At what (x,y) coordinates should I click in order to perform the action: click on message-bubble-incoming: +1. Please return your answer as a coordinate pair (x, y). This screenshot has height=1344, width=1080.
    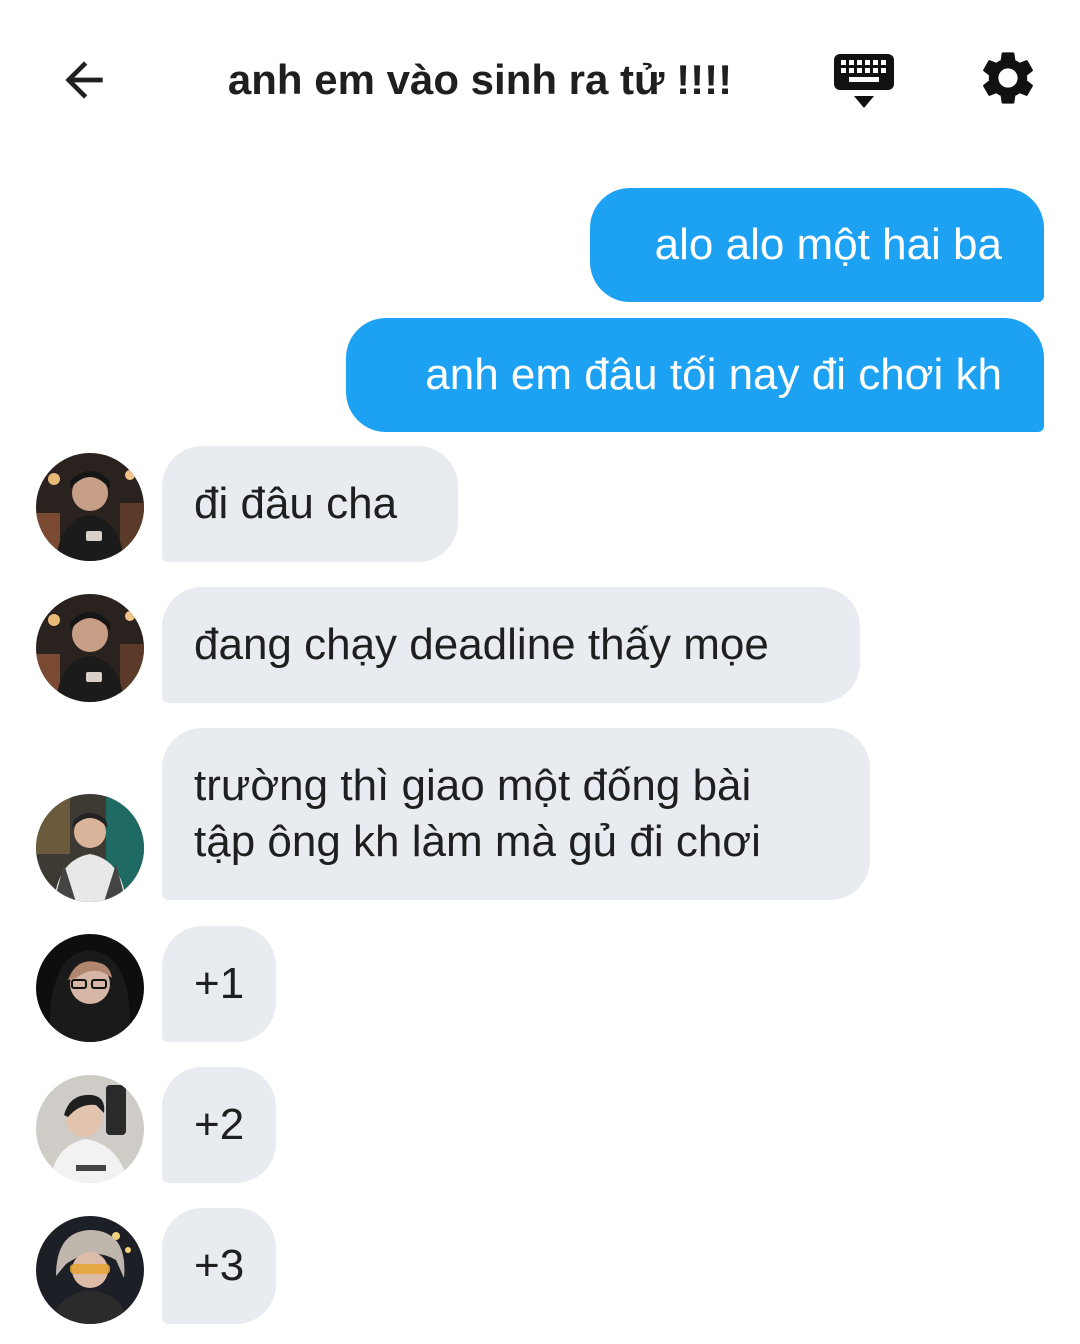
    Looking at the image, I should click on (219, 984).